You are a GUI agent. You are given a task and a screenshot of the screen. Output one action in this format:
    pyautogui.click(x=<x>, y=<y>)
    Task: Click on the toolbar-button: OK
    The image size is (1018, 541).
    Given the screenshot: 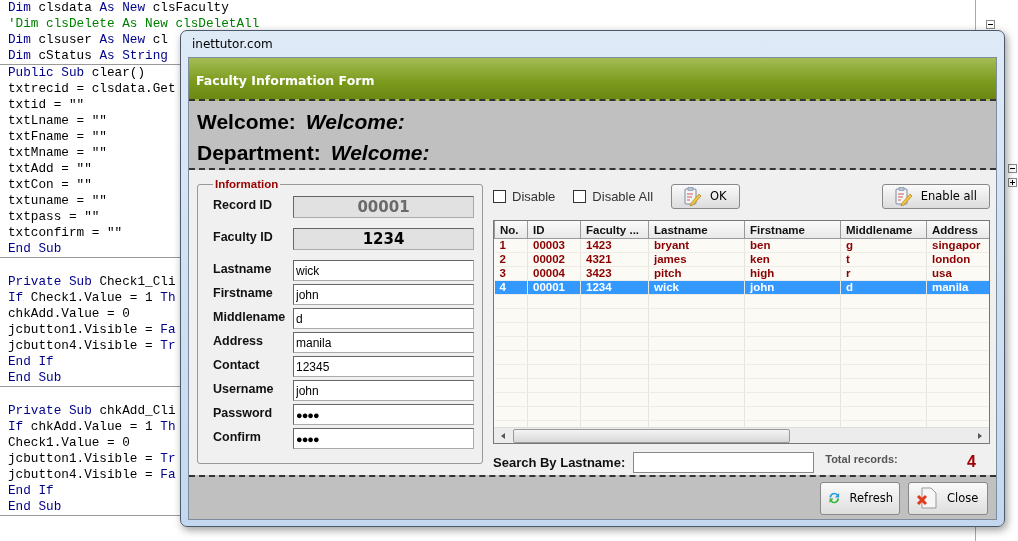 What is the action you would take?
    pyautogui.click(x=705, y=196)
    